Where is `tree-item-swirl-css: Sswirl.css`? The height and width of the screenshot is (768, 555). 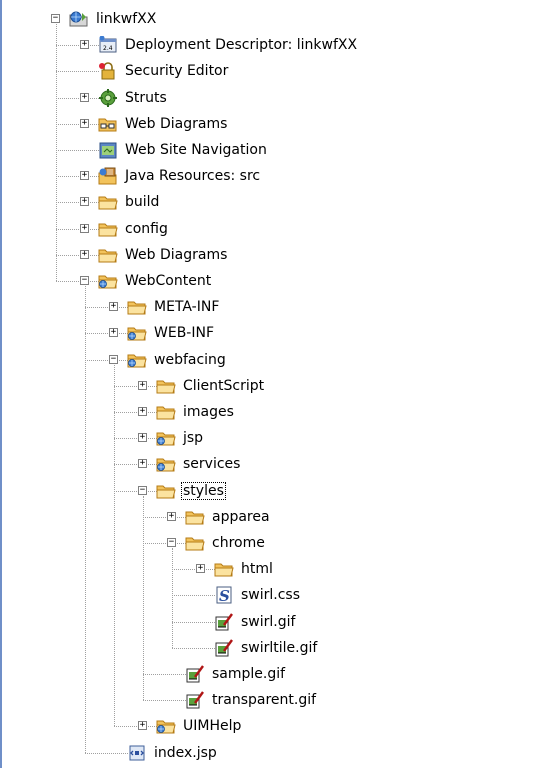 tree-item-swirl-css: Sswirl.css is located at coordinates (376, 596).